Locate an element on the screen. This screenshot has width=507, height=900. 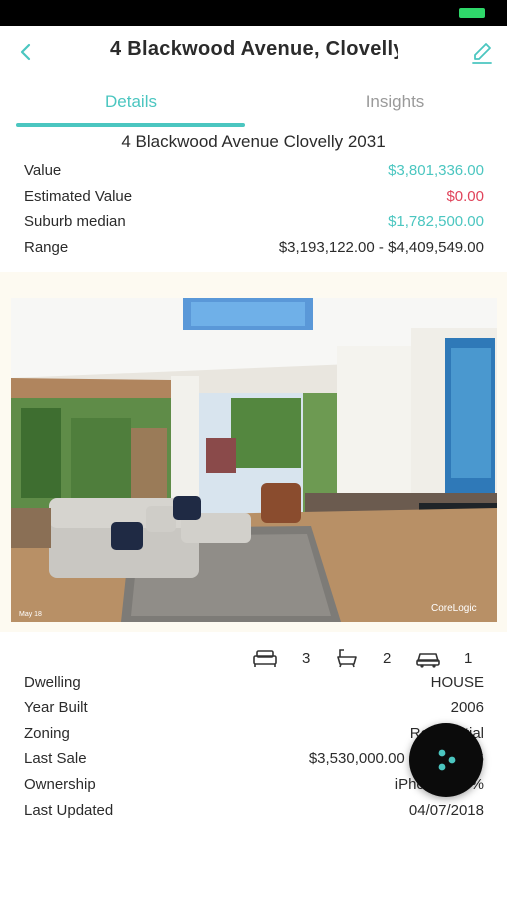
back-button is located at coordinates (26, 52).